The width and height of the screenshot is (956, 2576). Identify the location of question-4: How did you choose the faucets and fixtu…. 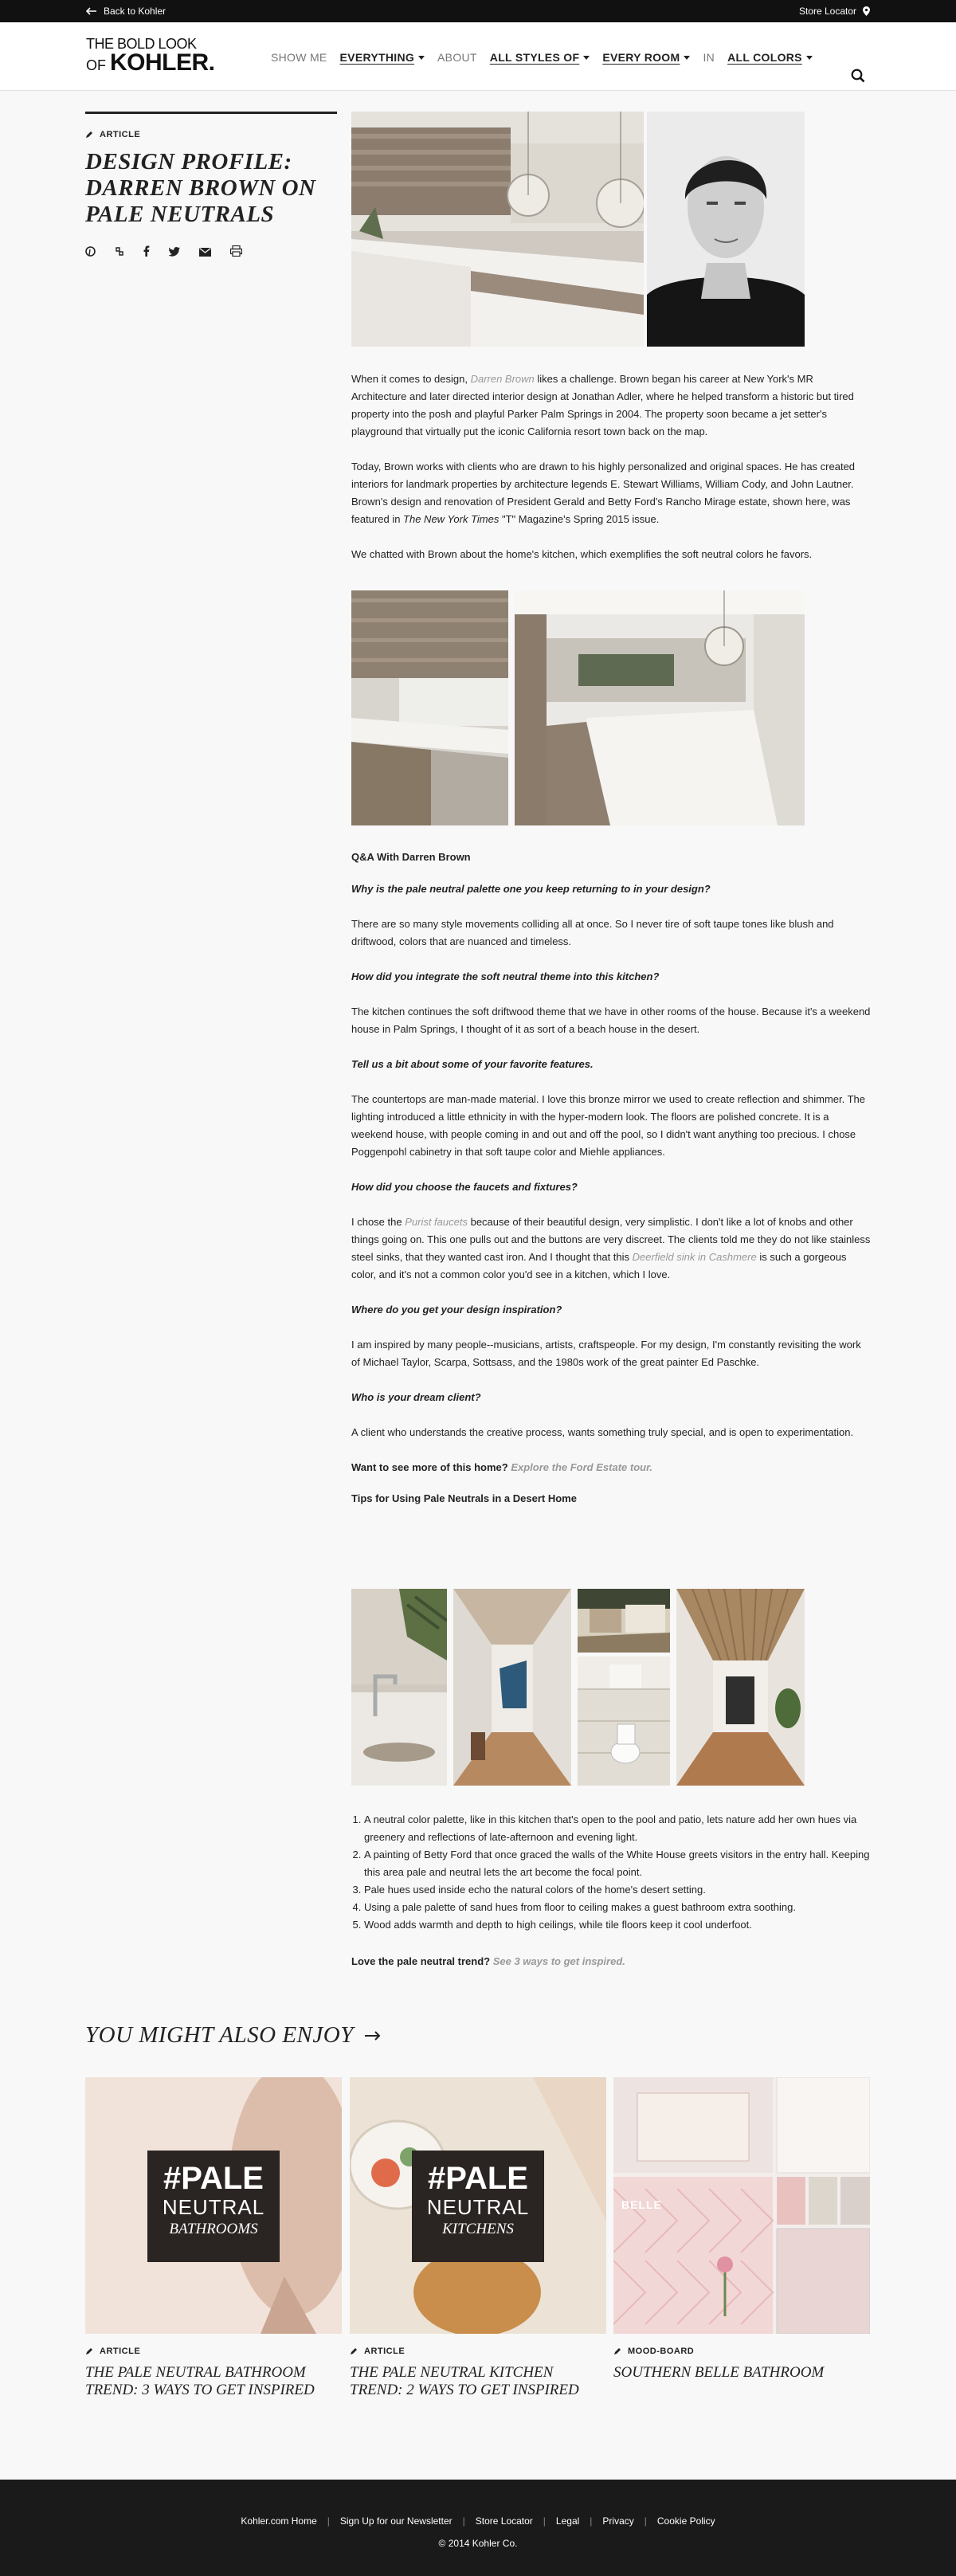
(464, 1187).